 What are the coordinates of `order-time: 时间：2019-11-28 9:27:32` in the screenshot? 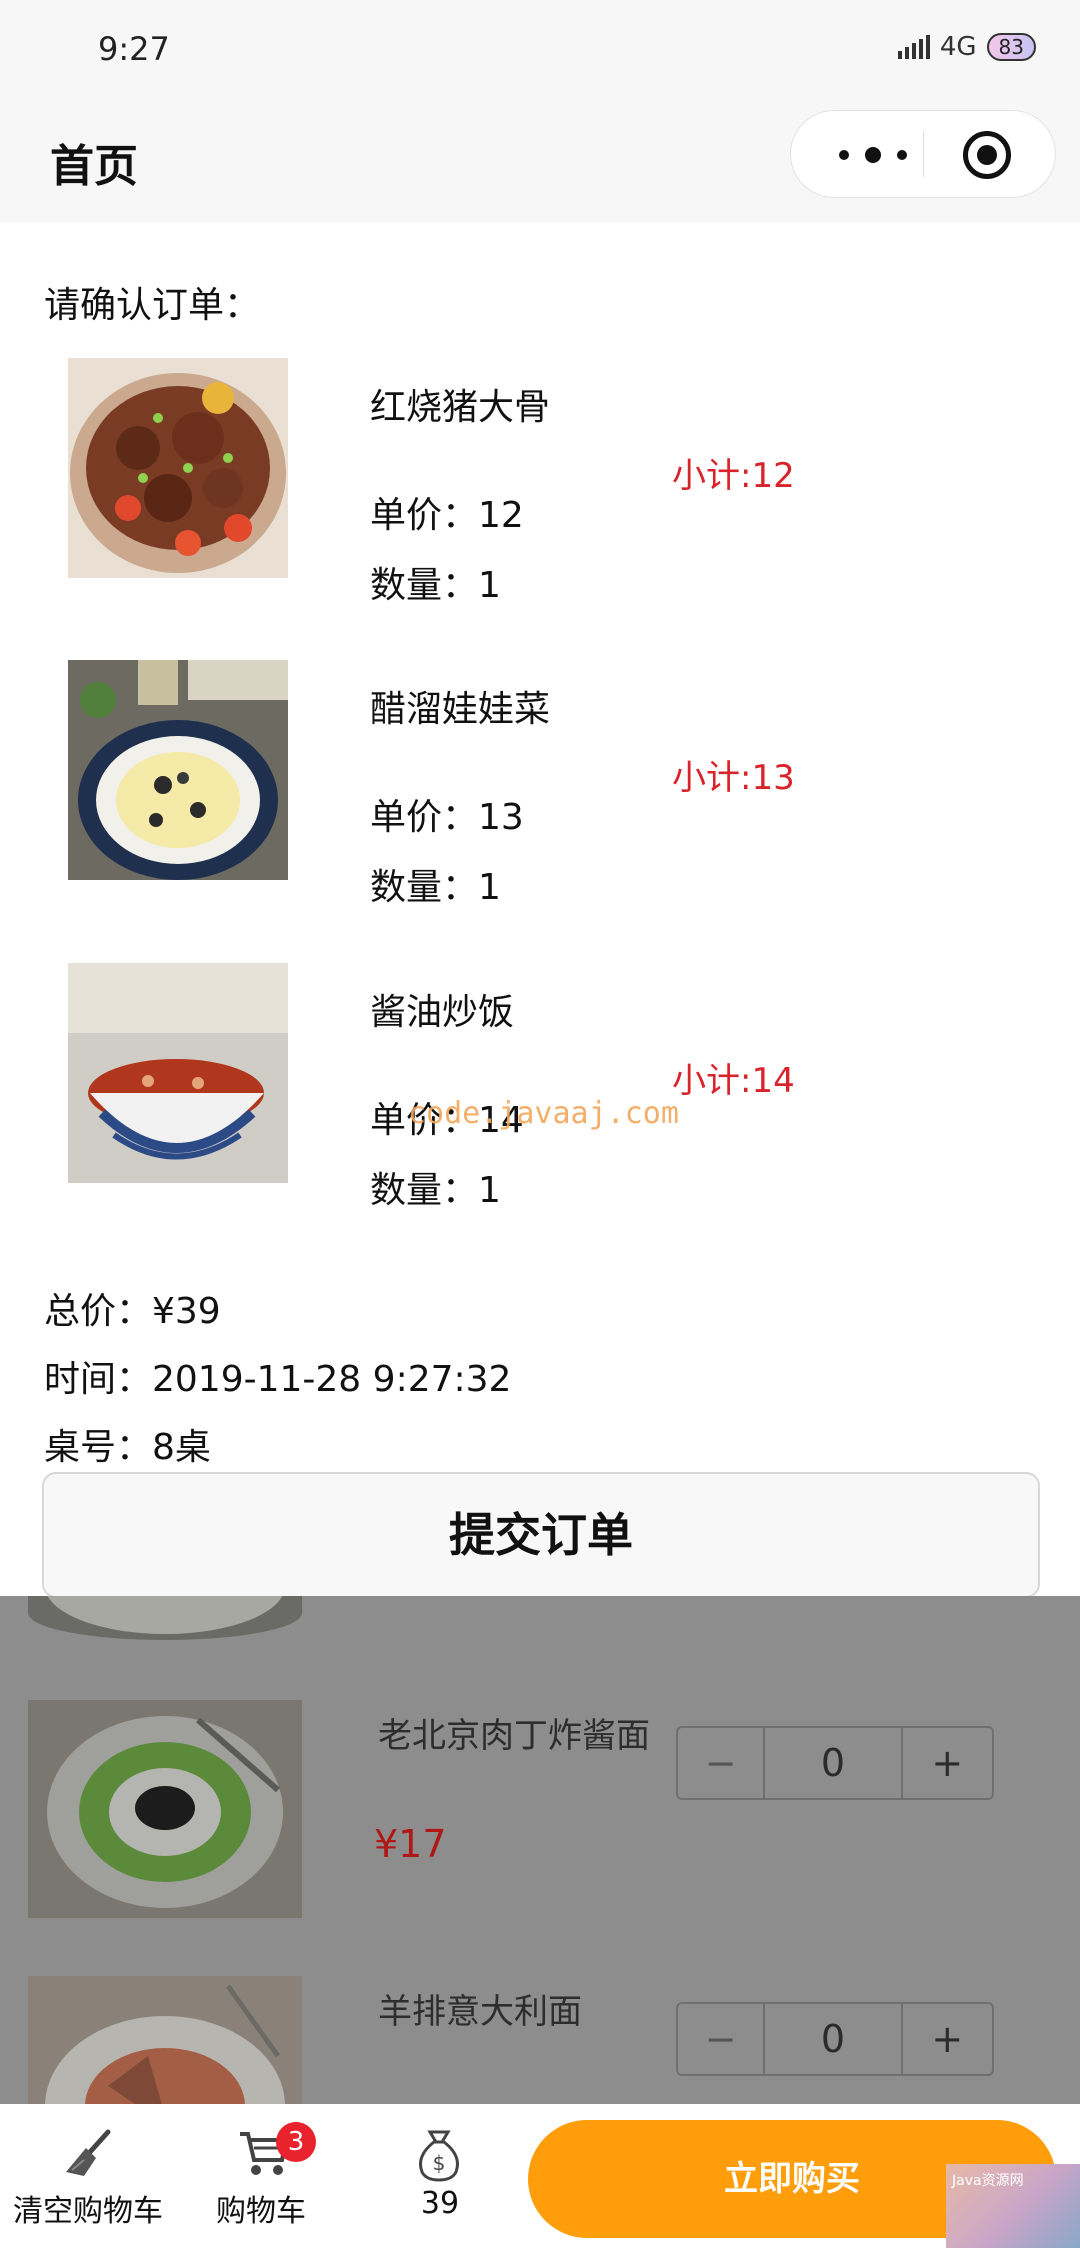 It's located at (278, 1379).